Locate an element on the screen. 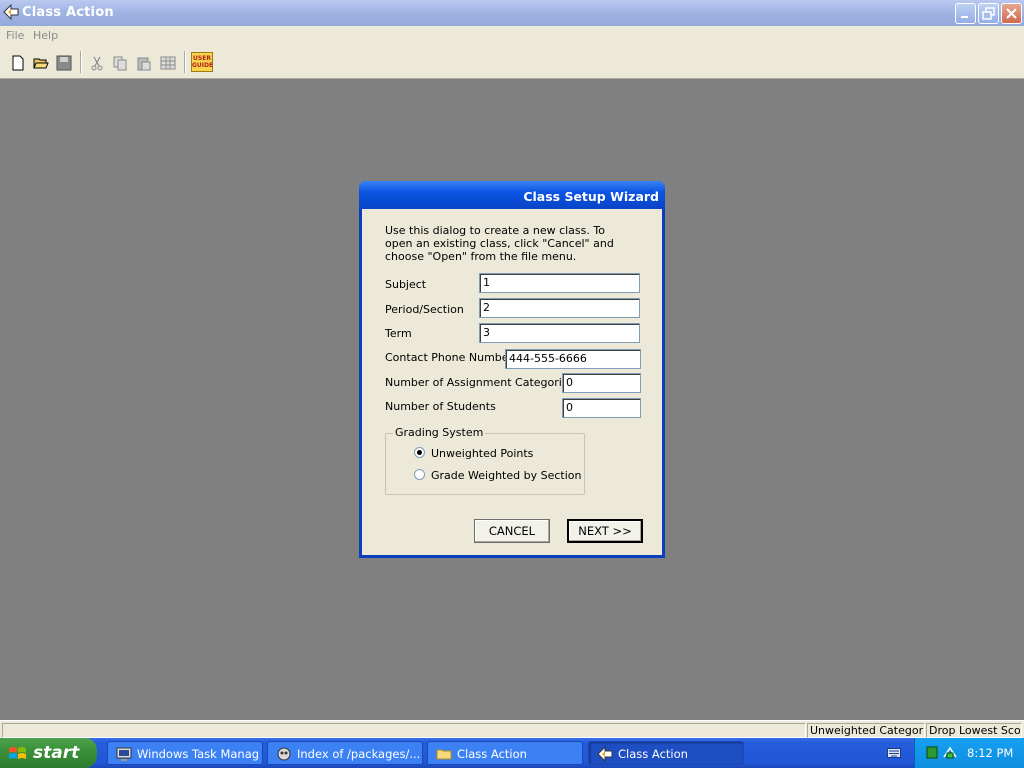 The image size is (1024, 768). paste-button is located at coordinates (144, 63).